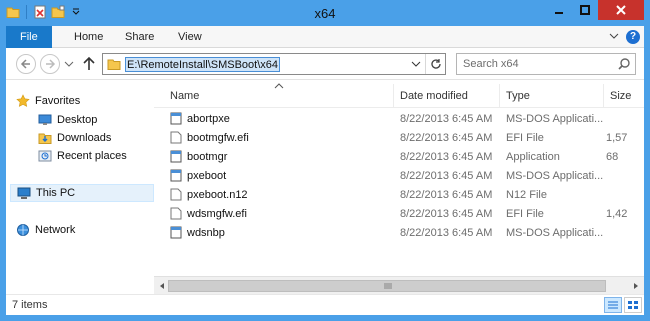  What do you see at coordinates (325, 37) in the screenshot?
I see `ribbon: File Home Share View ?` at bounding box center [325, 37].